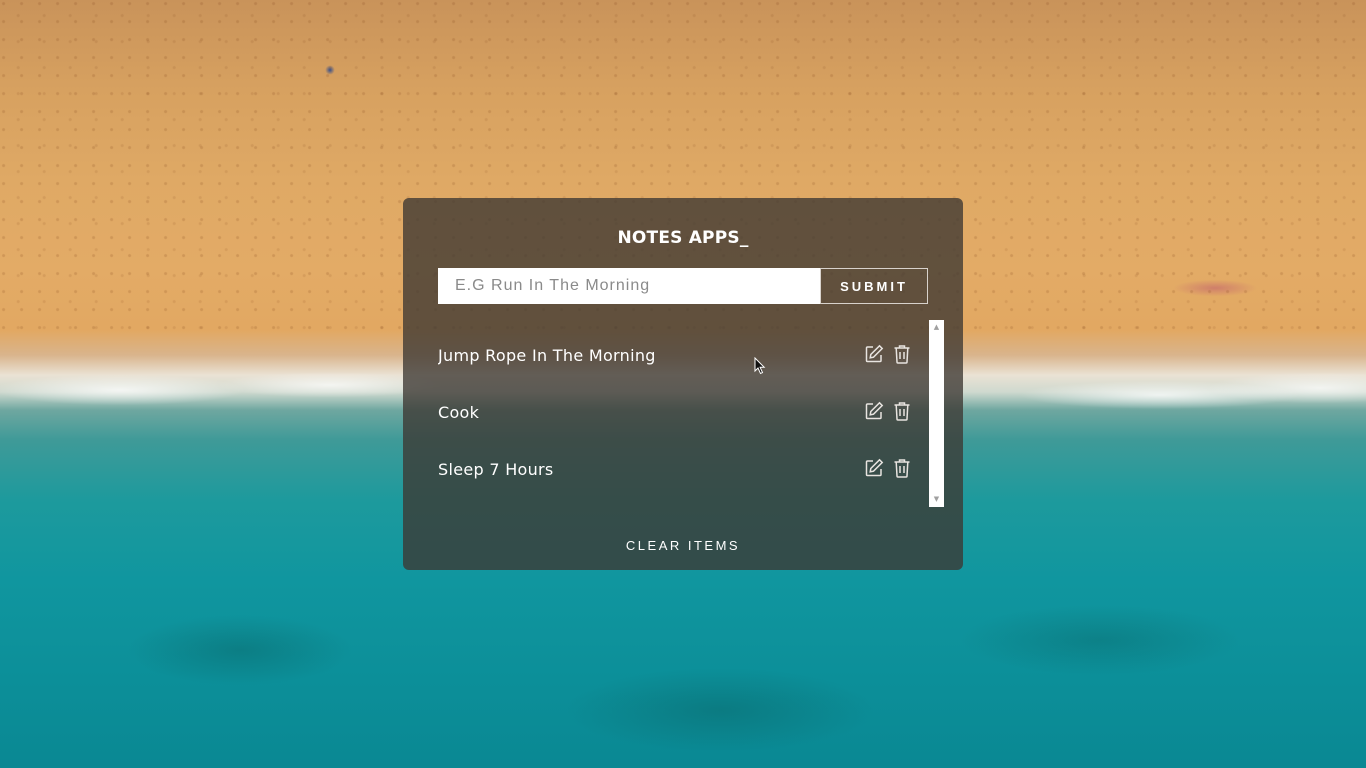  I want to click on submit-button: SUBMIT, so click(874, 286).